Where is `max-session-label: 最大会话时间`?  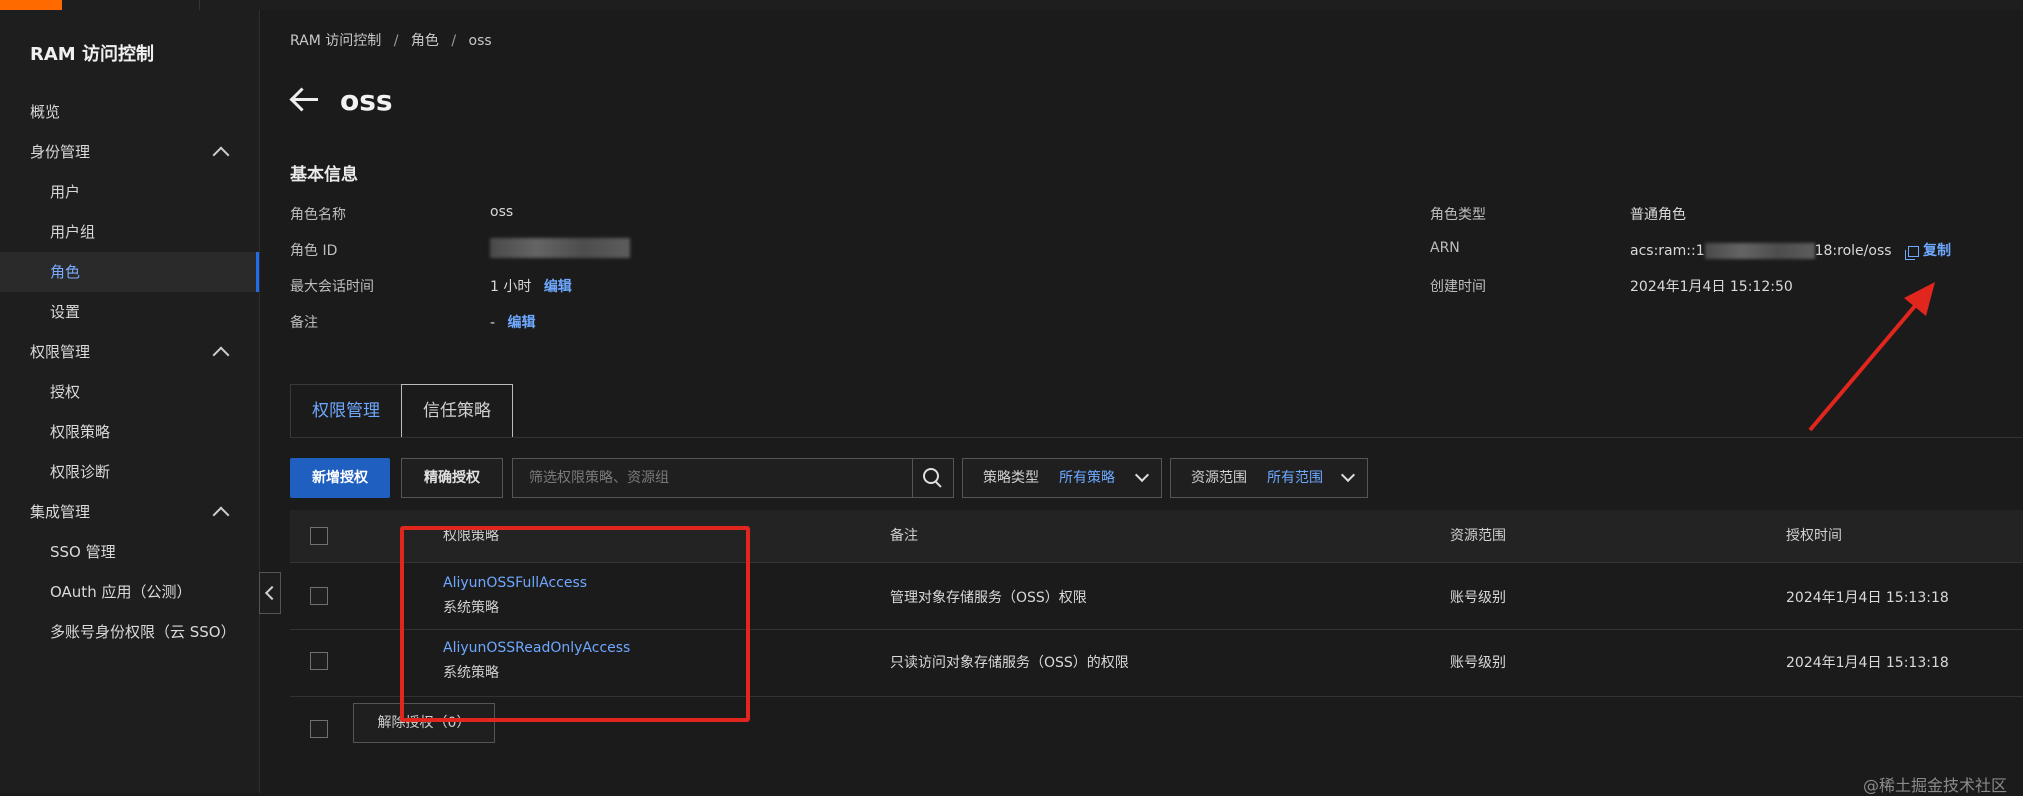 max-session-label: 最大会话时间 is located at coordinates (332, 287).